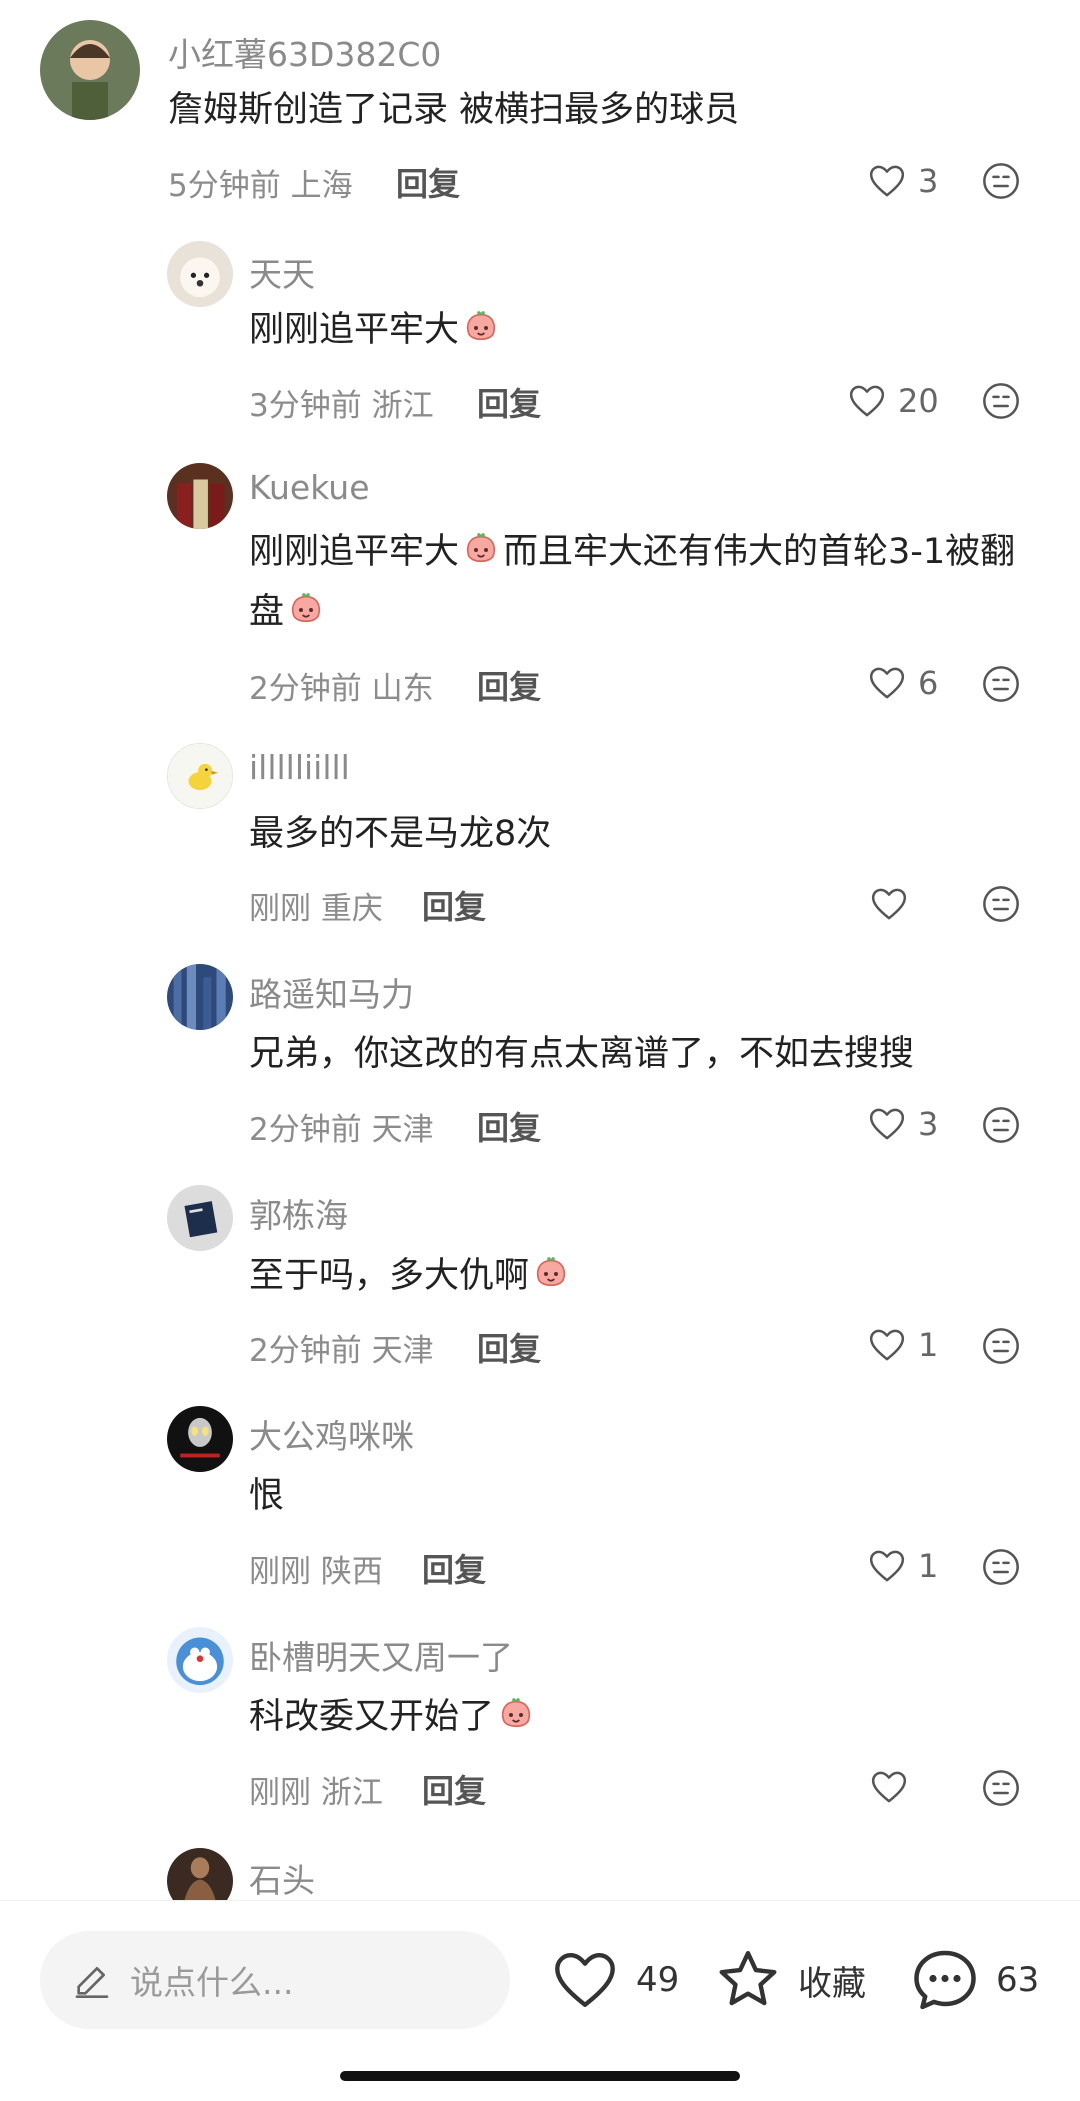 The image size is (1080, 2101). I want to click on comment-username: 路遥知马力, so click(331, 992).